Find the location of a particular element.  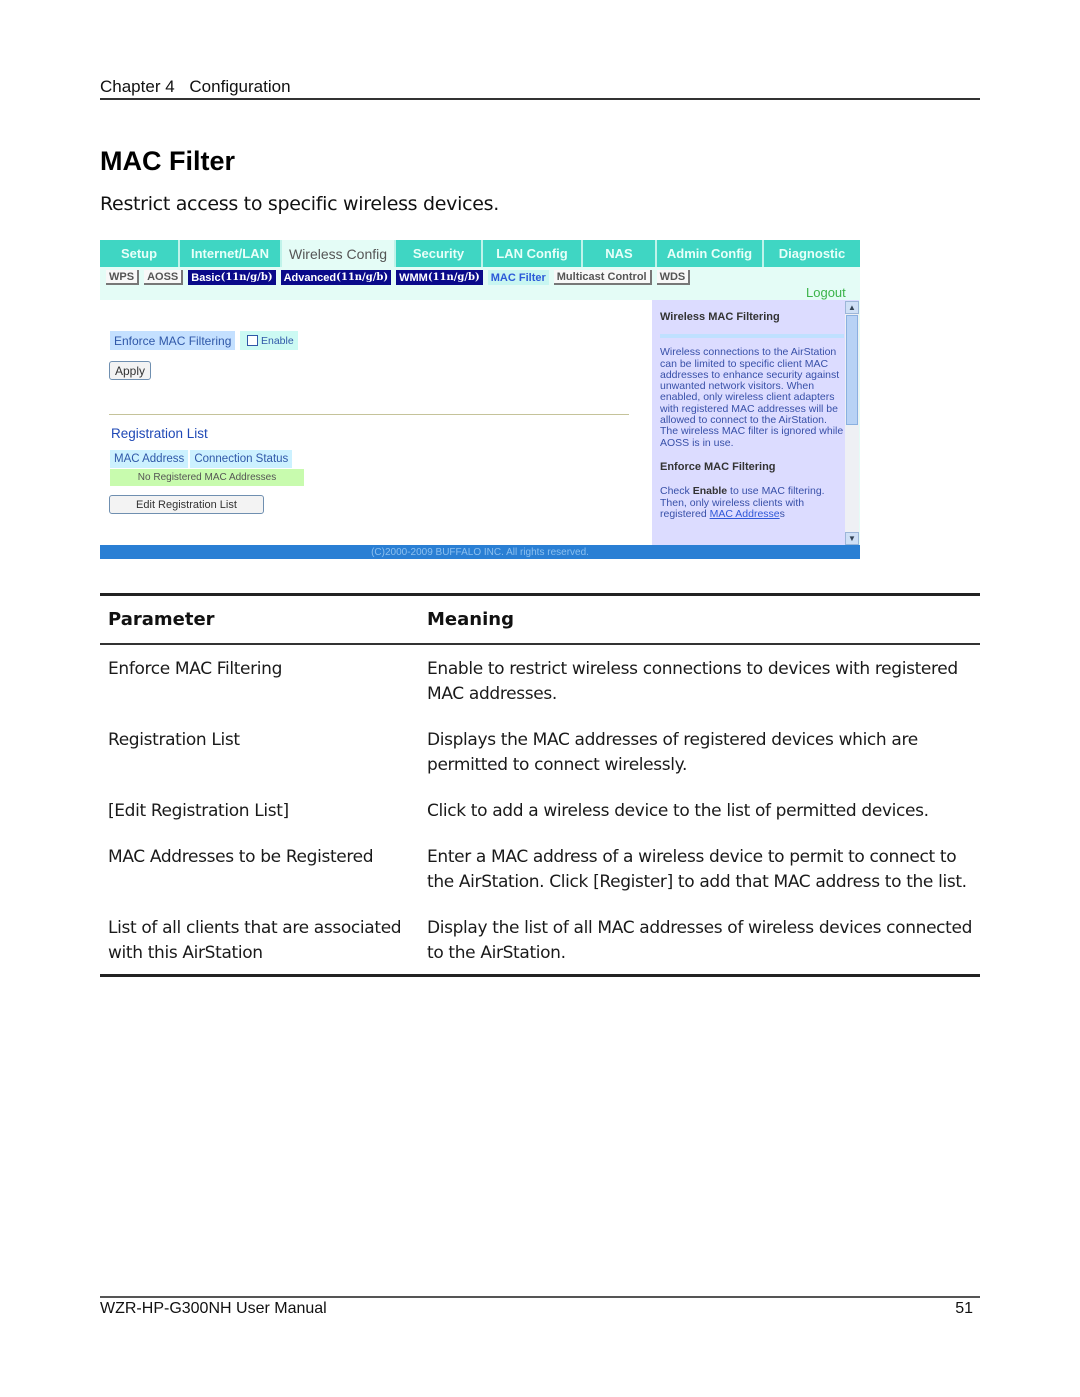

chapter-title: Configuration is located at coordinates (240, 86).